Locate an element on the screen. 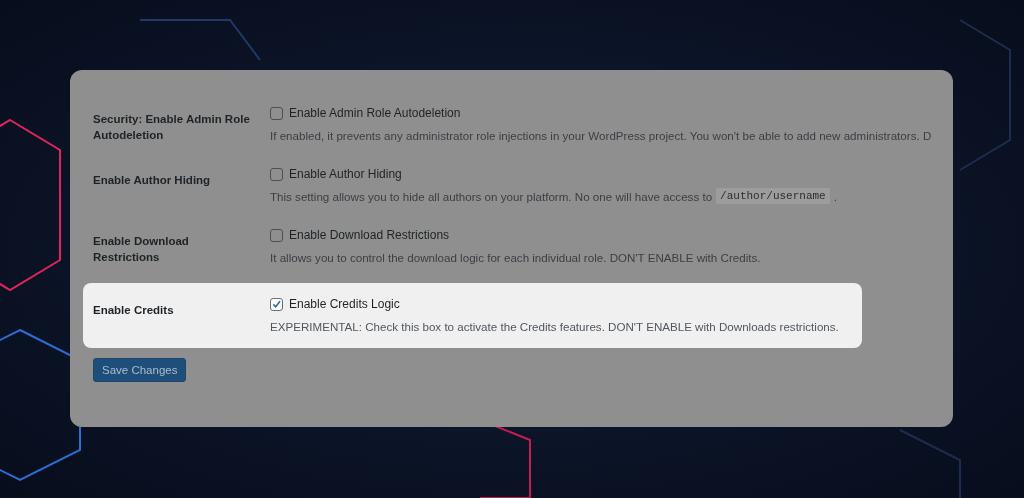 Image resolution: width=1024 pixels, height=498 pixels. checkbox-label: Enable Admin Role Autodeletion is located at coordinates (375, 113).